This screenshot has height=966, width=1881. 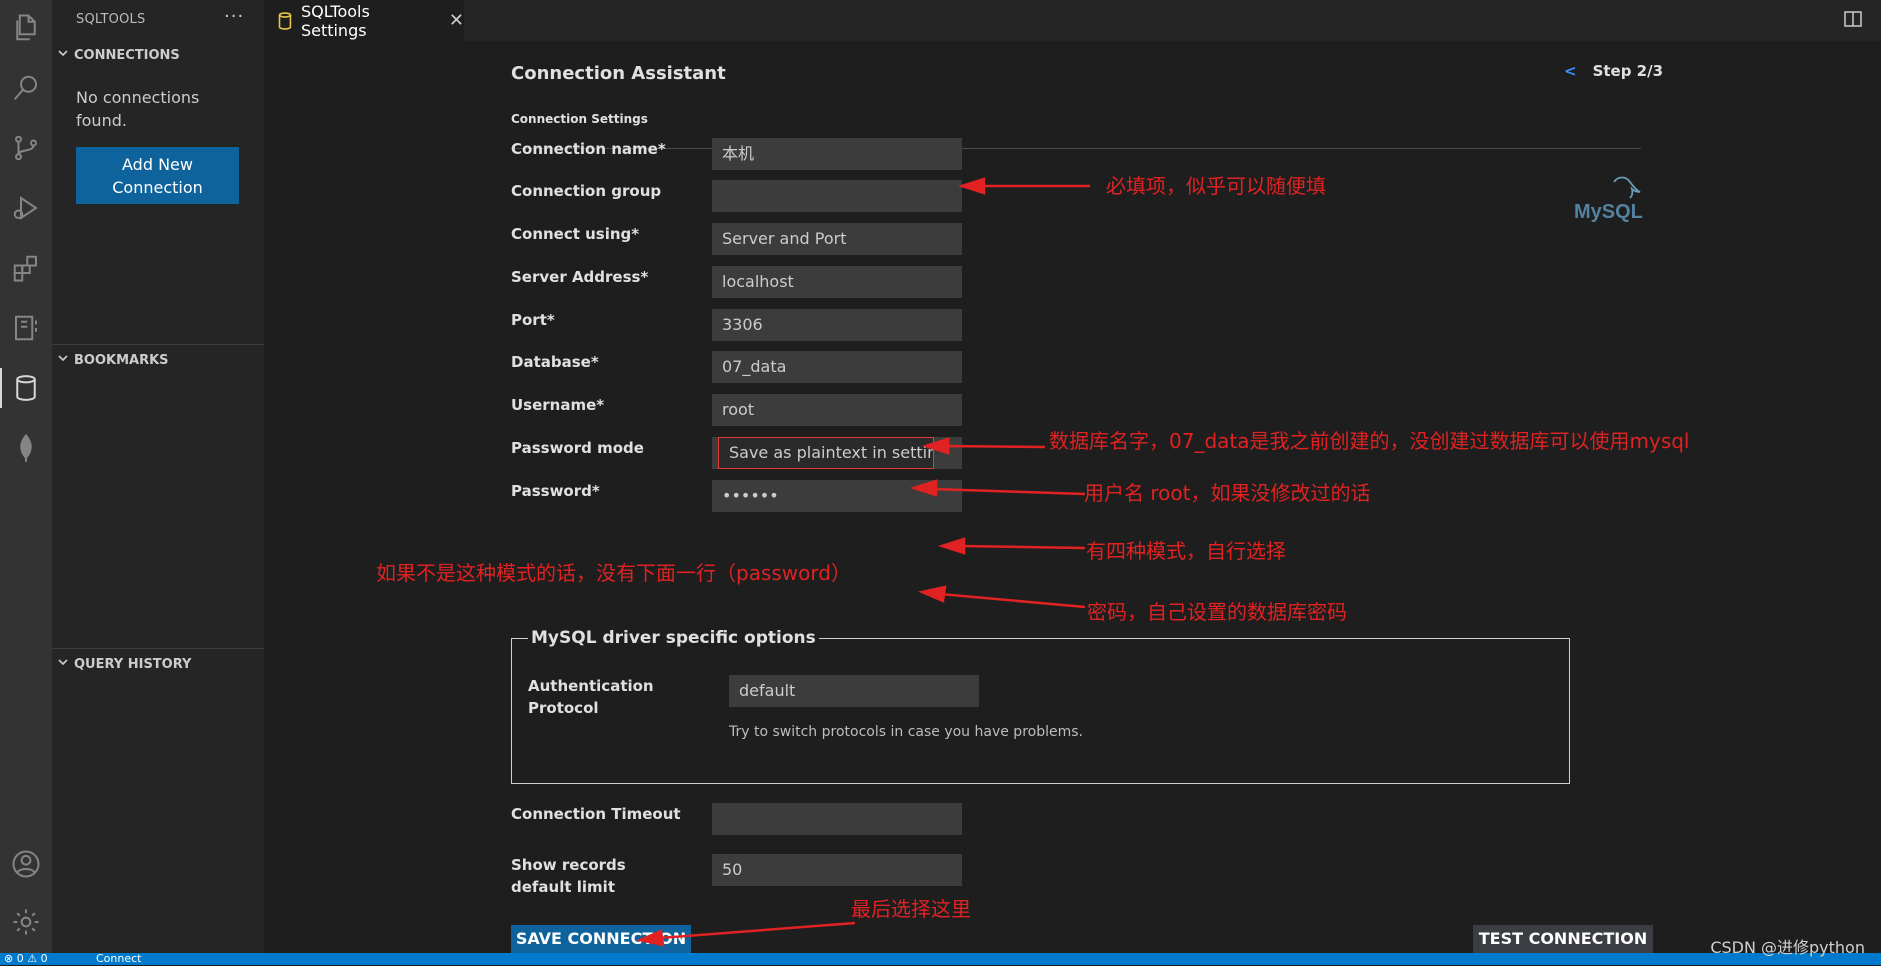 I want to click on connect-status: Connect, so click(x=118, y=959).